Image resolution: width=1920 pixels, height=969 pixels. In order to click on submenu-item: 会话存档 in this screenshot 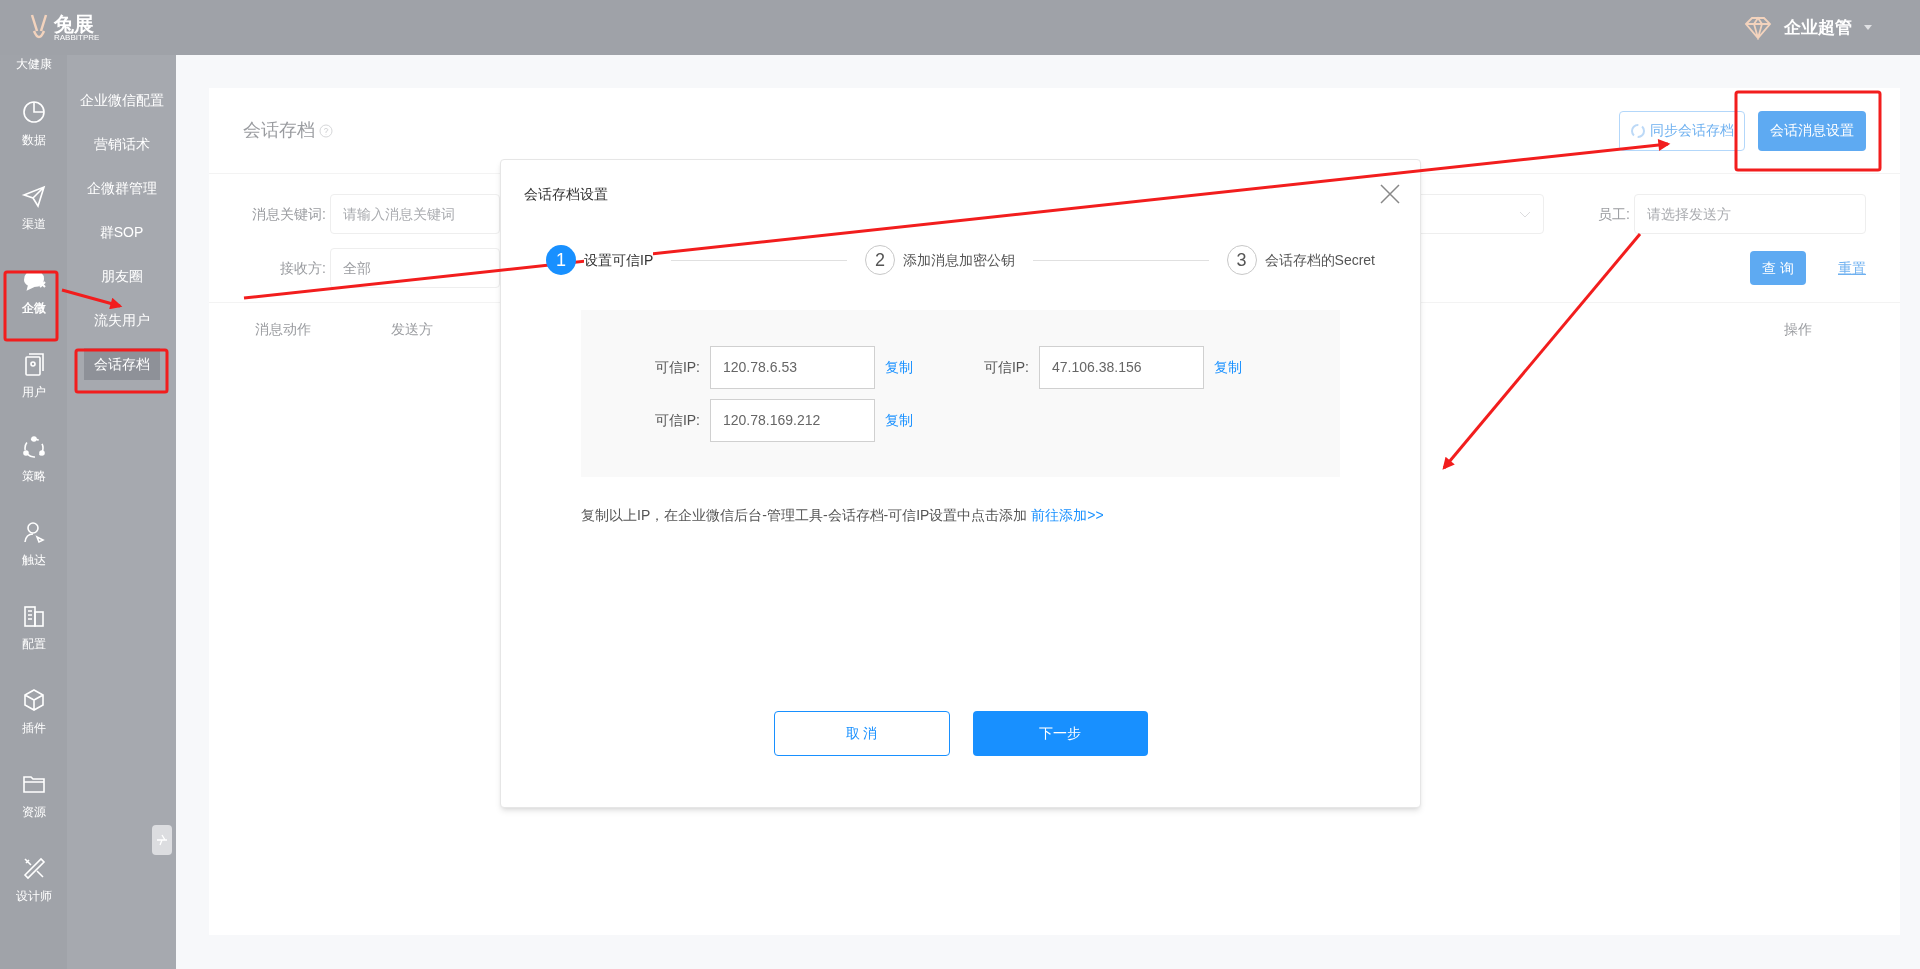, I will do `click(121, 364)`.